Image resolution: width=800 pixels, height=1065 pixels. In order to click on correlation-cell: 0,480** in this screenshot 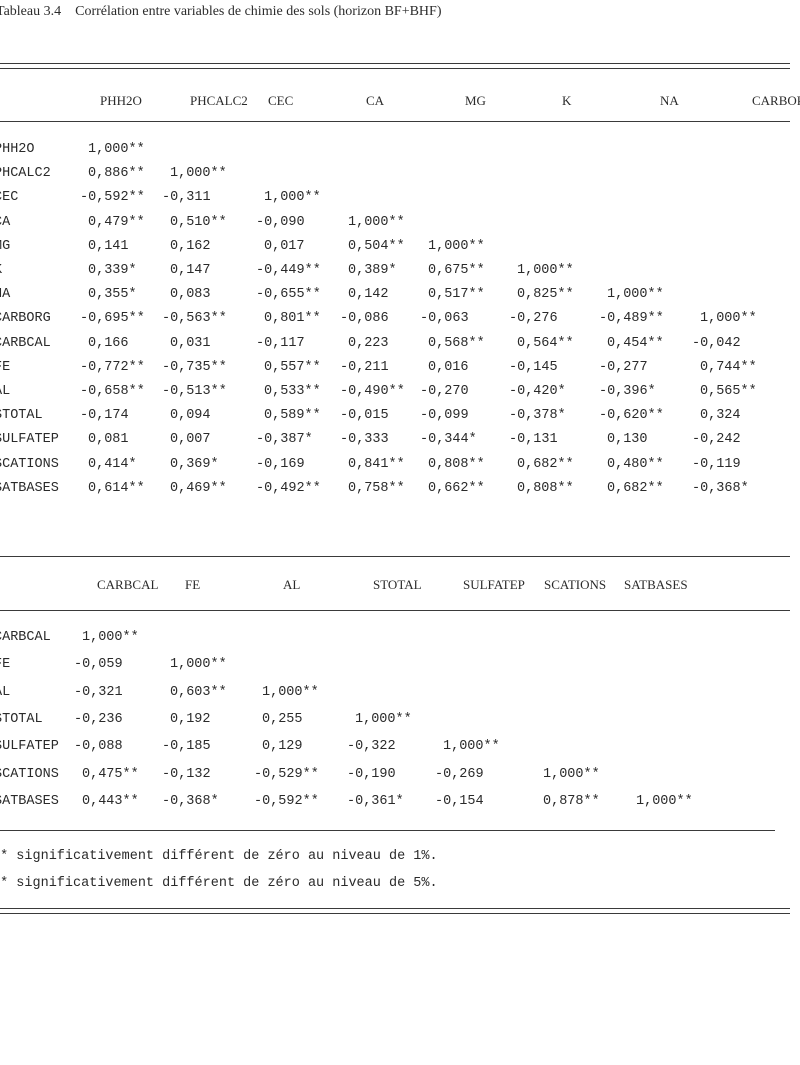, I will do `click(635, 464)`.